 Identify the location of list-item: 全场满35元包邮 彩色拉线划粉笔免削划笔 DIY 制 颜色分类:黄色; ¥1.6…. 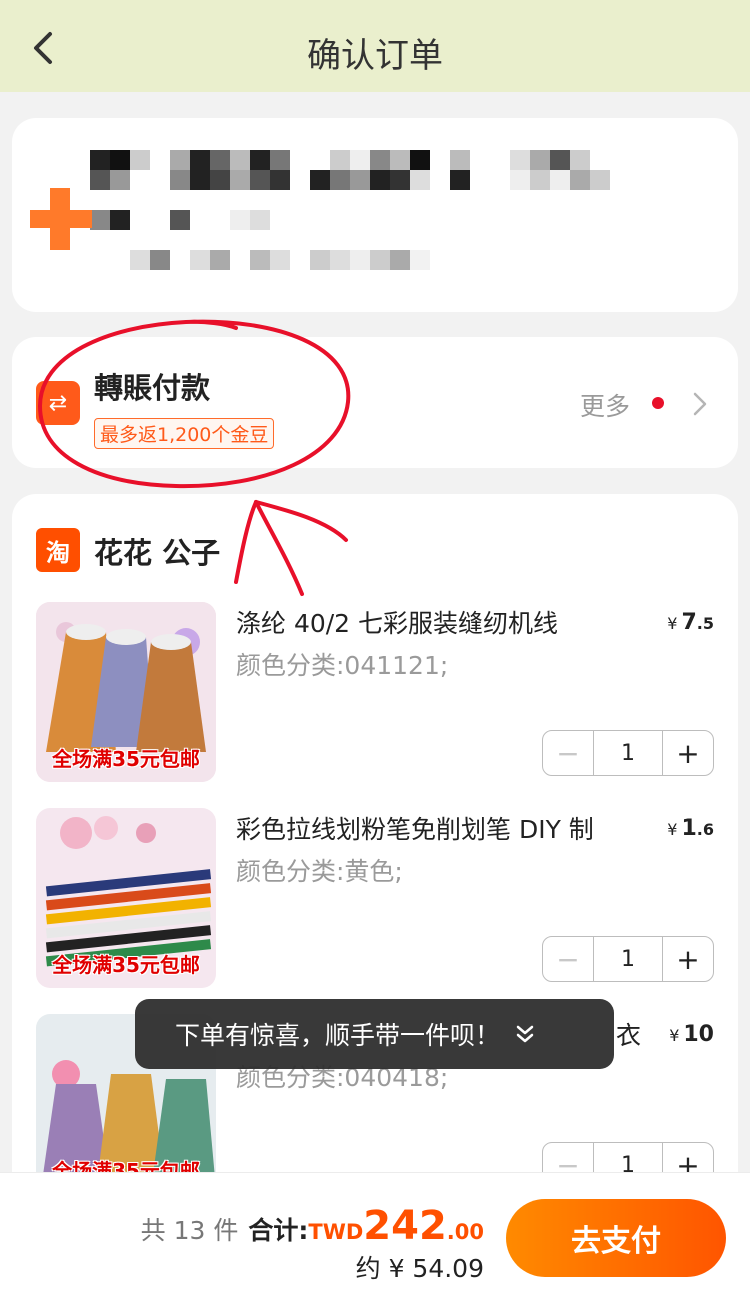
(375, 903).